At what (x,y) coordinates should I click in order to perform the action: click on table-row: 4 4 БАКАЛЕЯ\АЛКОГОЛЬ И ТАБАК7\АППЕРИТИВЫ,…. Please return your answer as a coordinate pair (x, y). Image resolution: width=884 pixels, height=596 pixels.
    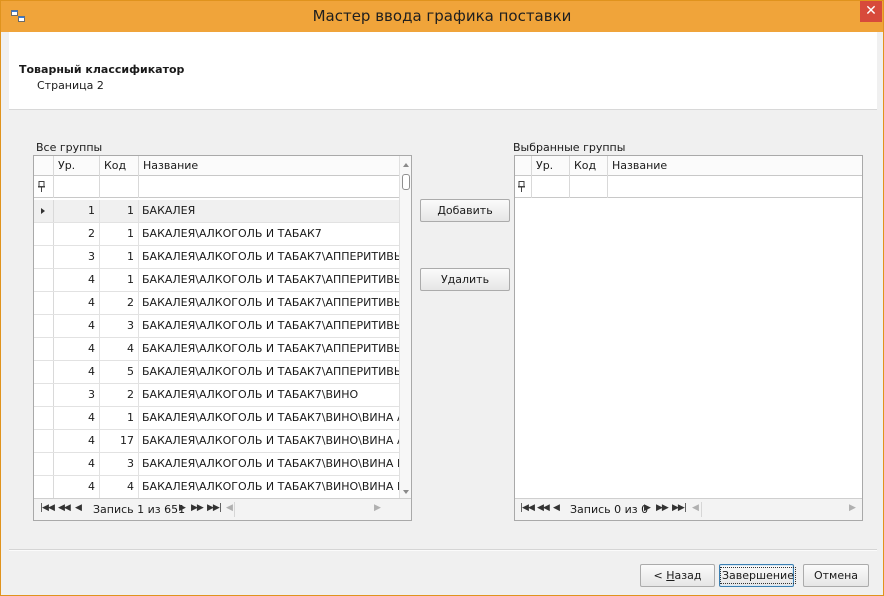
    Looking at the image, I should click on (216, 349).